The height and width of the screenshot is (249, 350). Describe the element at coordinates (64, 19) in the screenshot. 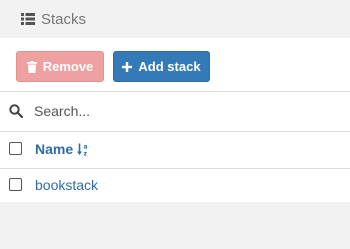

I see `page-title: Stacks` at that location.